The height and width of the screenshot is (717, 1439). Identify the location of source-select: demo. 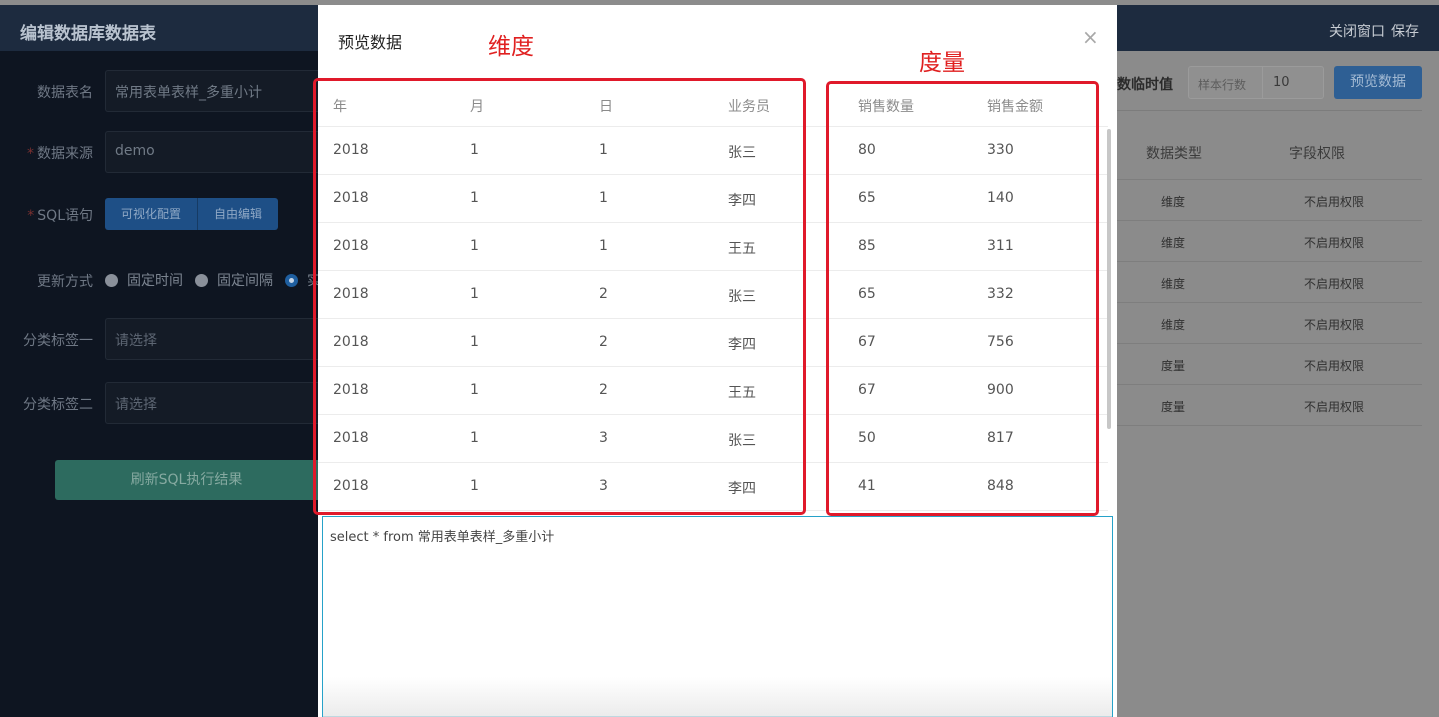
(211, 152).